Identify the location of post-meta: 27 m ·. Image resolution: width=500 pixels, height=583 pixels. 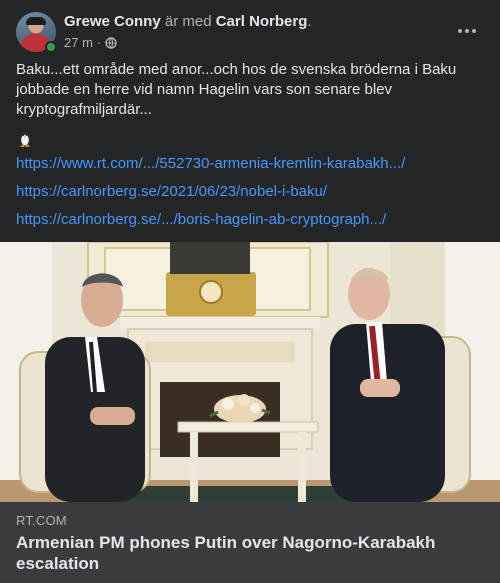
(90, 42).